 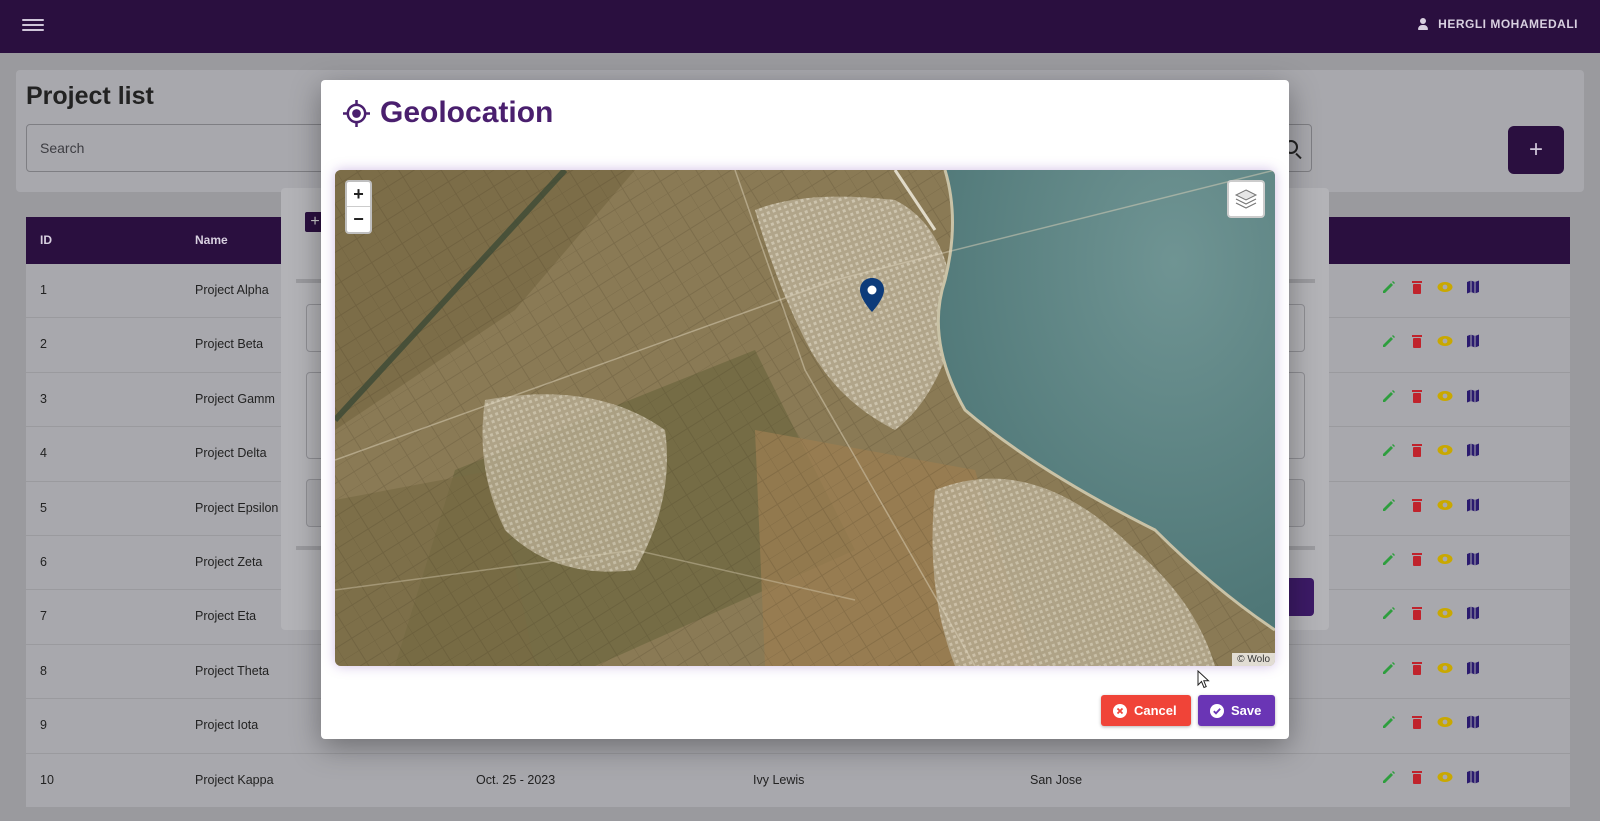 What do you see at coordinates (237, 507) in the screenshot?
I see `cell-name: Project Epsilon` at bounding box center [237, 507].